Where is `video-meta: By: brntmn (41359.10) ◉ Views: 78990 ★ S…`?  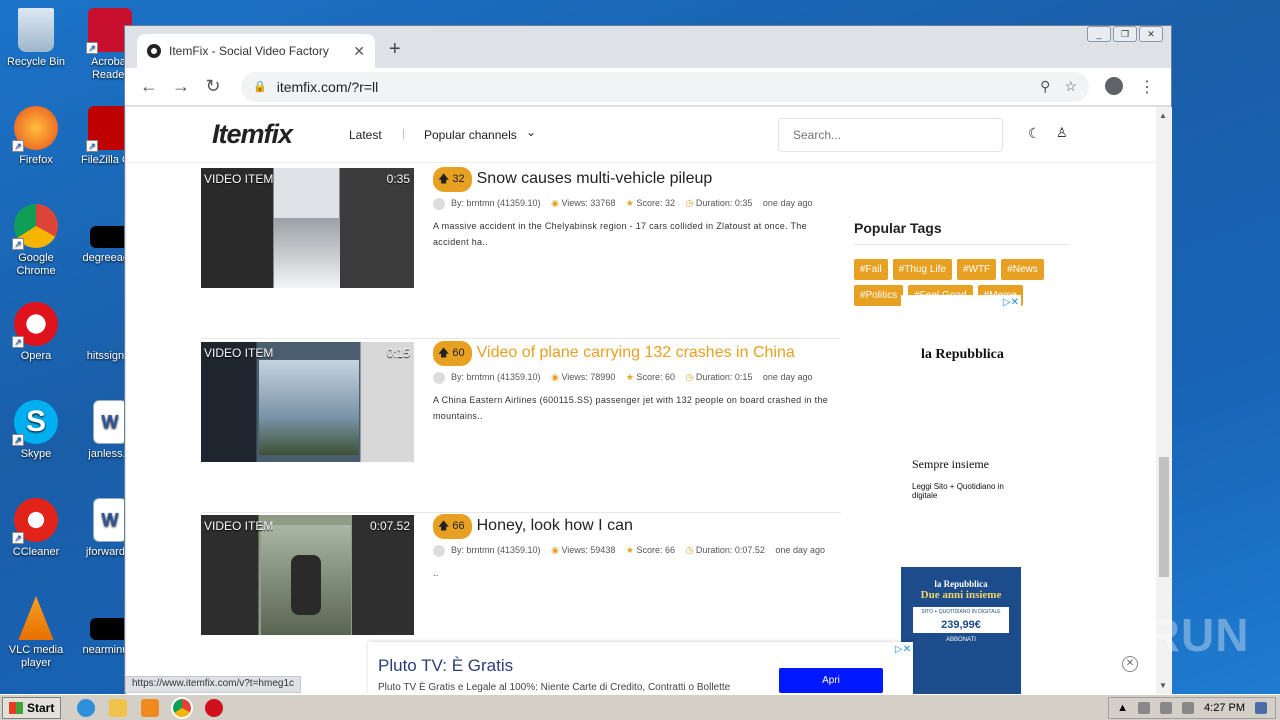
video-meta: By: brntmn (41359.10) ◉ Views: 78990 ★ S… is located at coordinates (637, 377).